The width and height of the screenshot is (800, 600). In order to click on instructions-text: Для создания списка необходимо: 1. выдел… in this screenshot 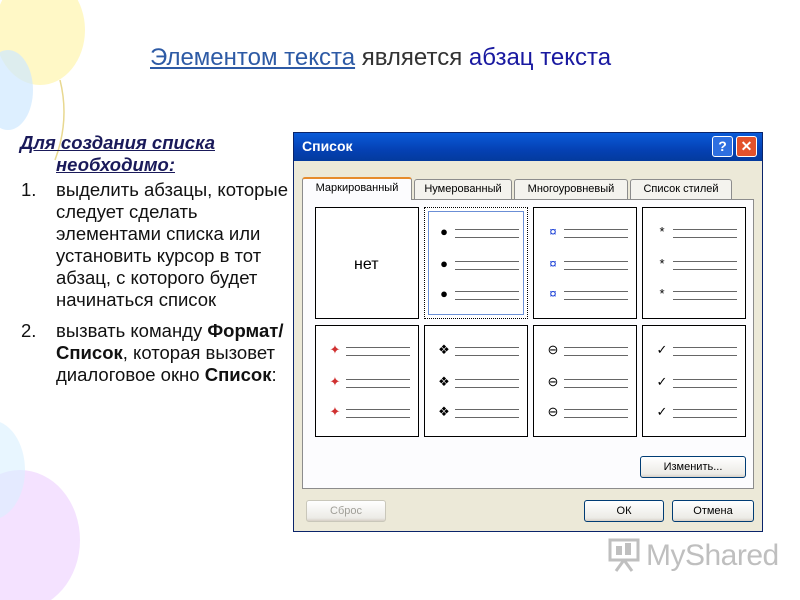, I will do `click(157, 259)`.